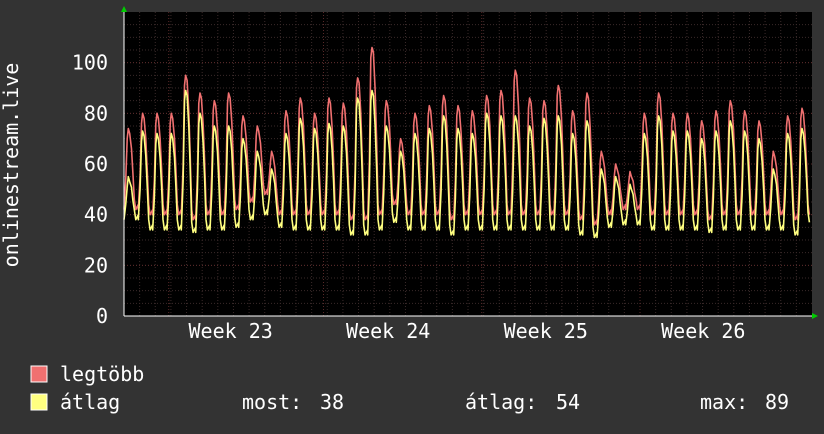  What do you see at coordinates (102, 316) in the screenshot?
I see `y-tick-label: 0` at bounding box center [102, 316].